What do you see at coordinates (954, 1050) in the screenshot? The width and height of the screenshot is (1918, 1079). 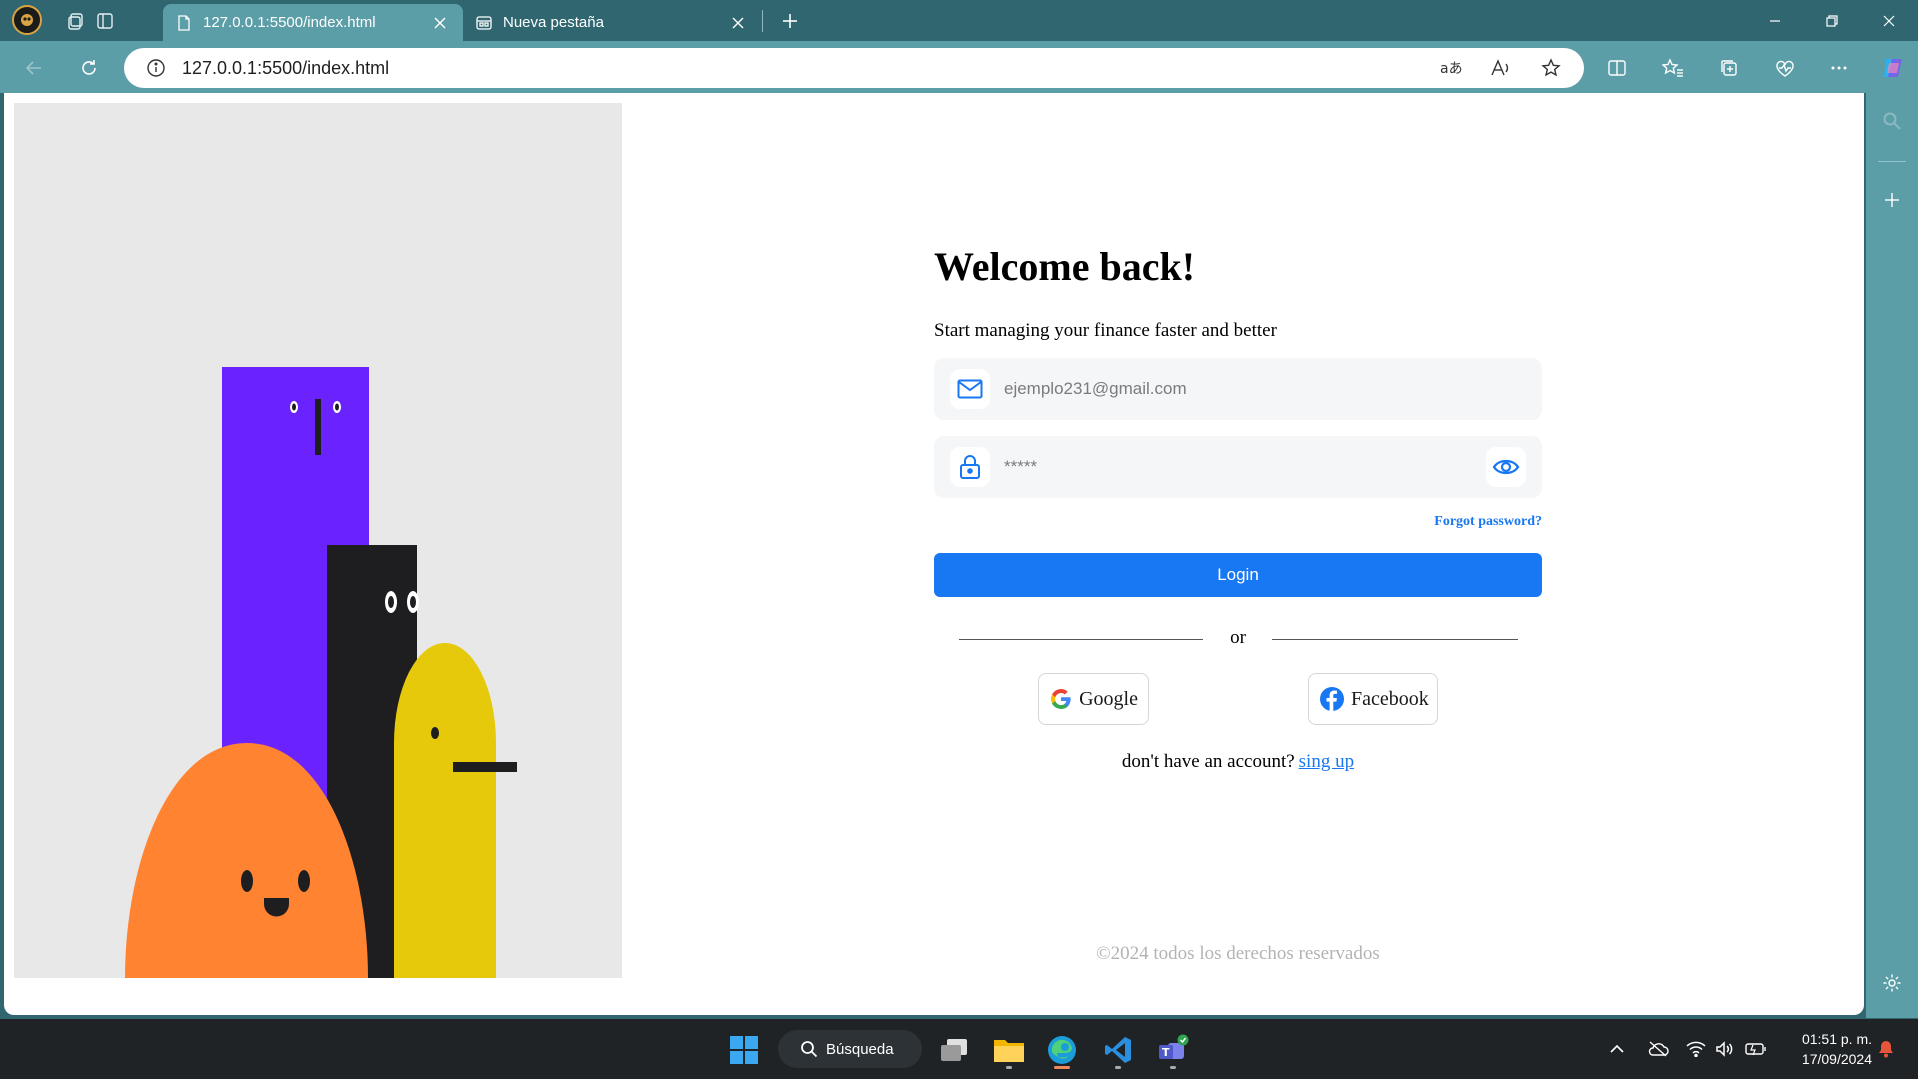 I see `task-view-button` at bounding box center [954, 1050].